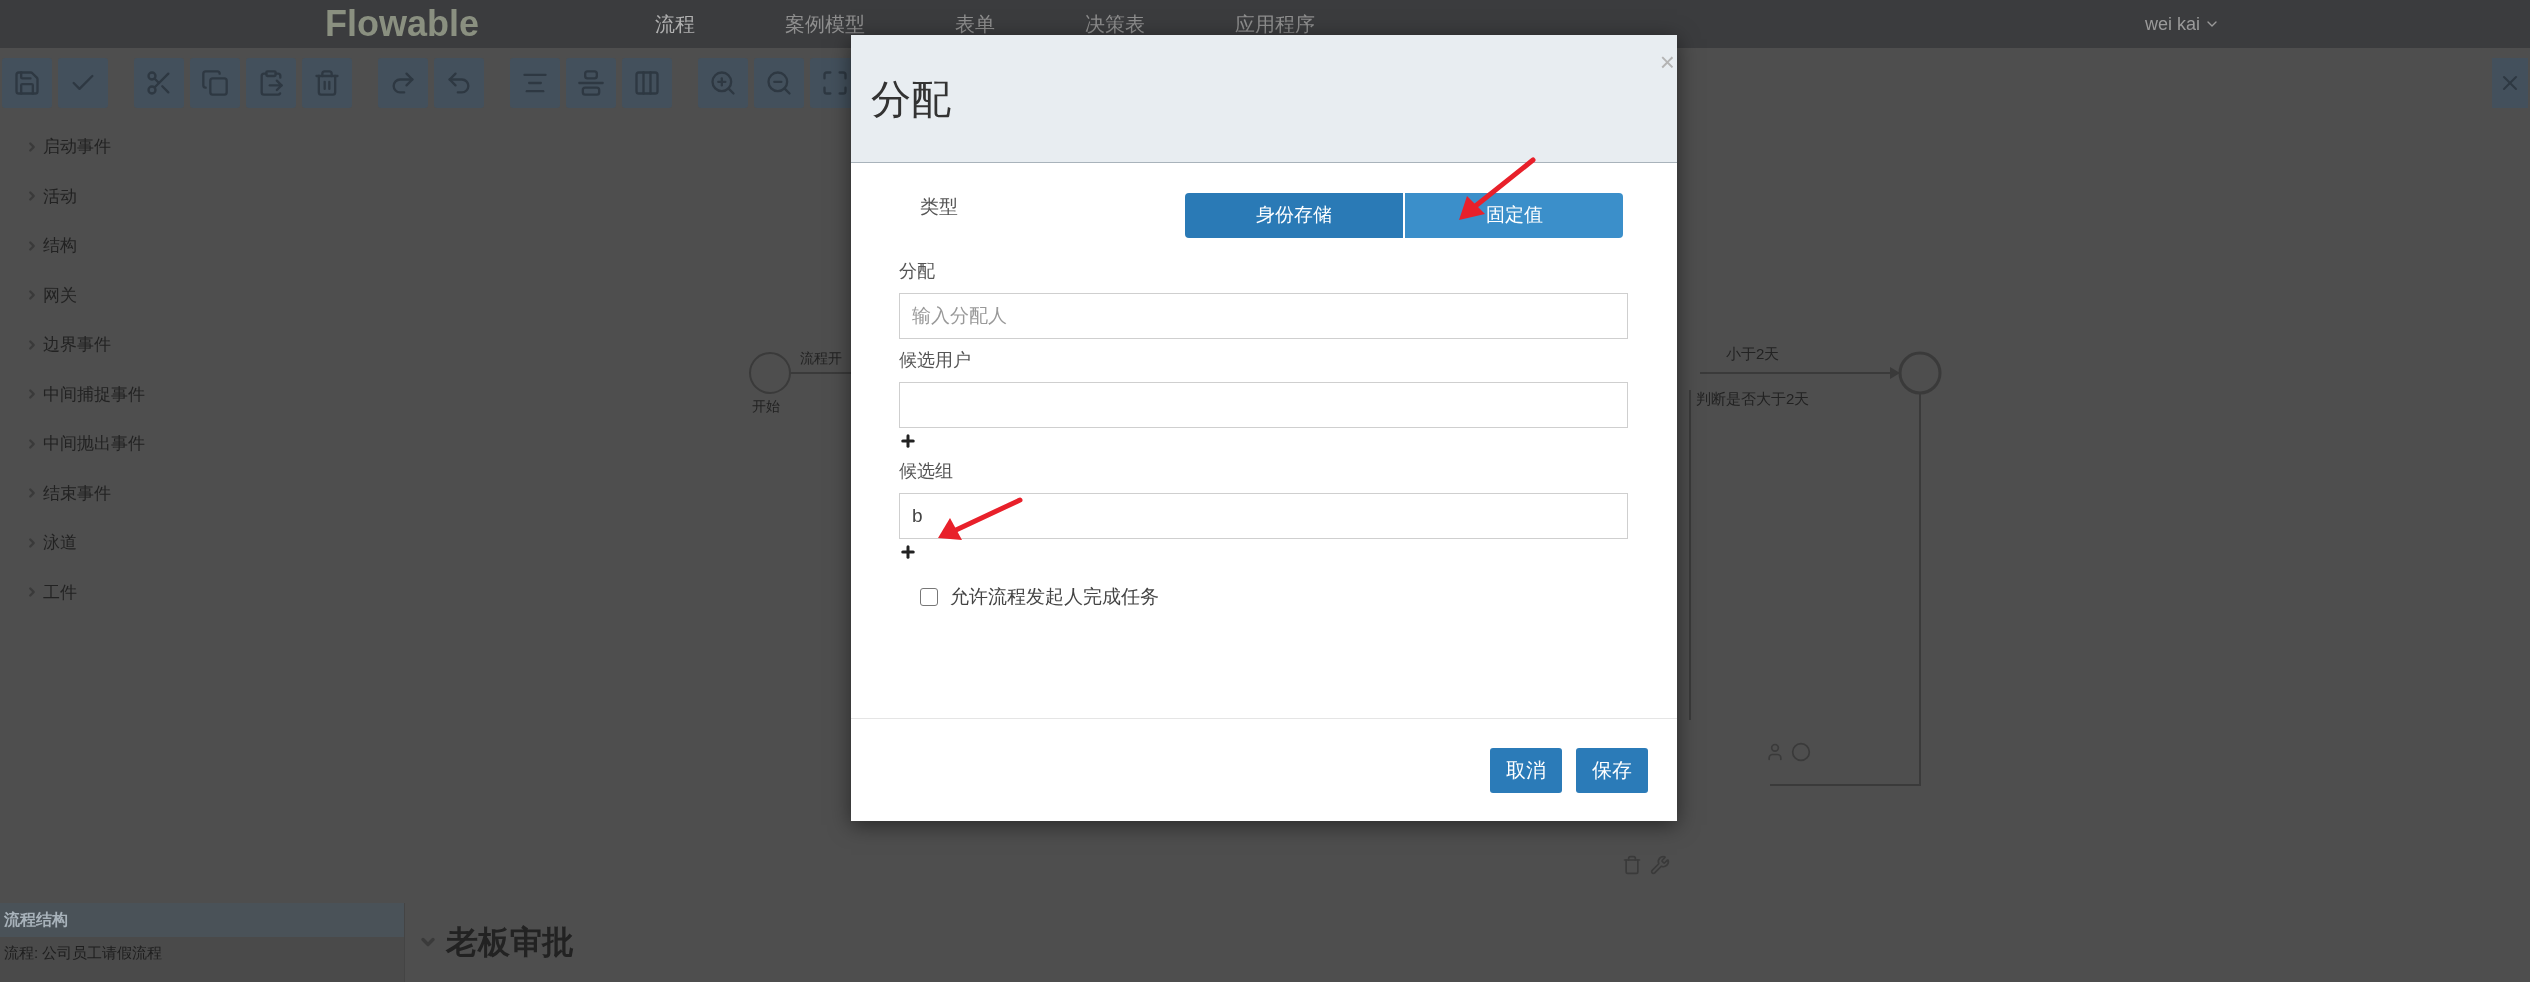 The height and width of the screenshot is (982, 2530). Describe the element at coordinates (159, 83) in the screenshot. I see `scissors-button` at that location.